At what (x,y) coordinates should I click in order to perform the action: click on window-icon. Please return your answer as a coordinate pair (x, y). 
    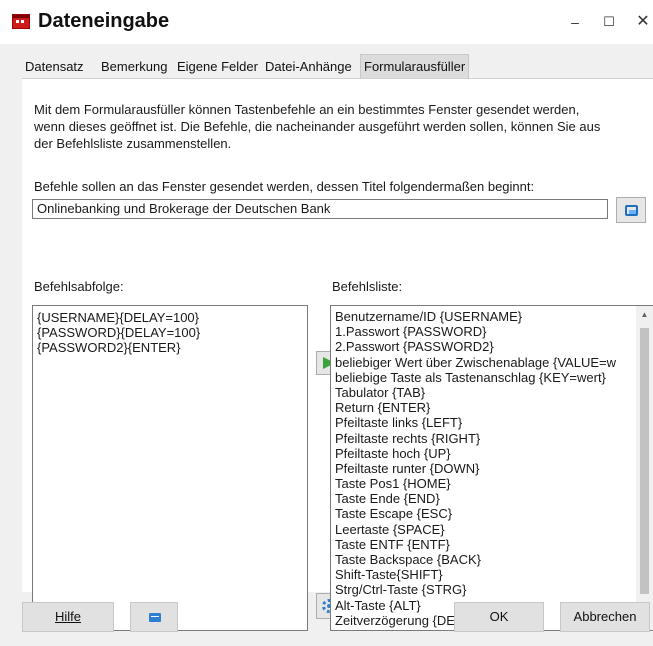
    Looking at the image, I should click on (631, 210).